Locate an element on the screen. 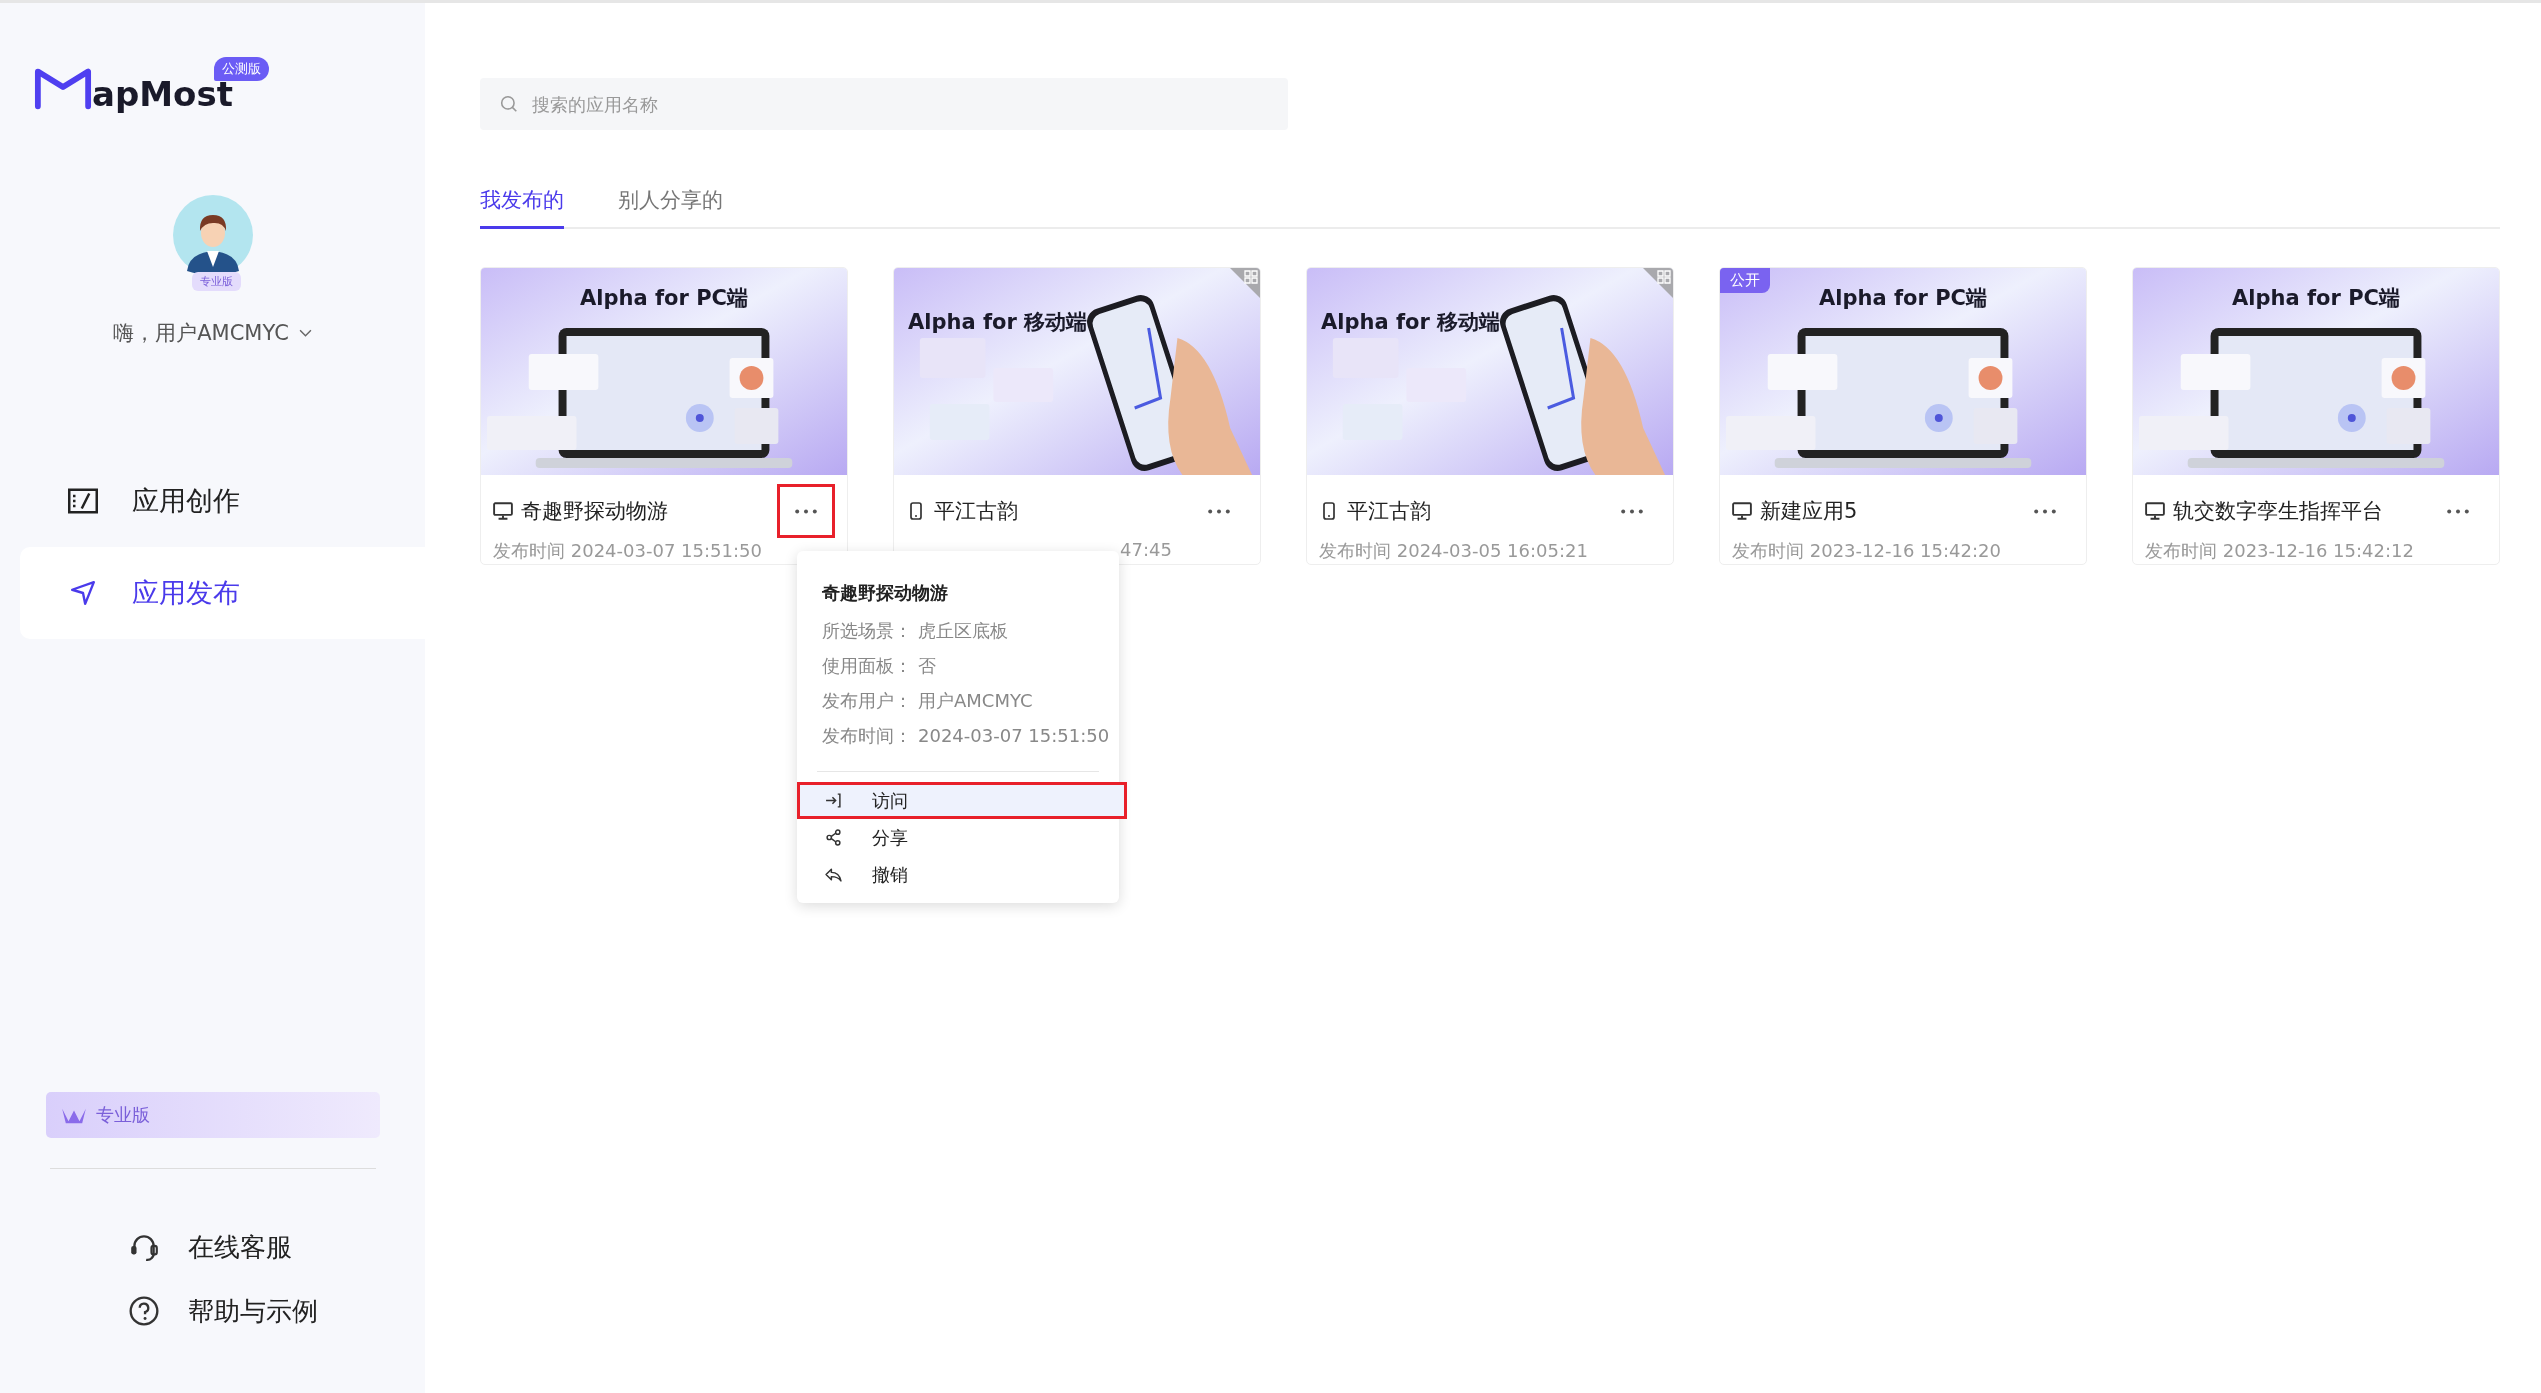 Image resolution: width=2541 pixels, height=1393 pixels. menu-item: 分享 is located at coordinates (958, 837).